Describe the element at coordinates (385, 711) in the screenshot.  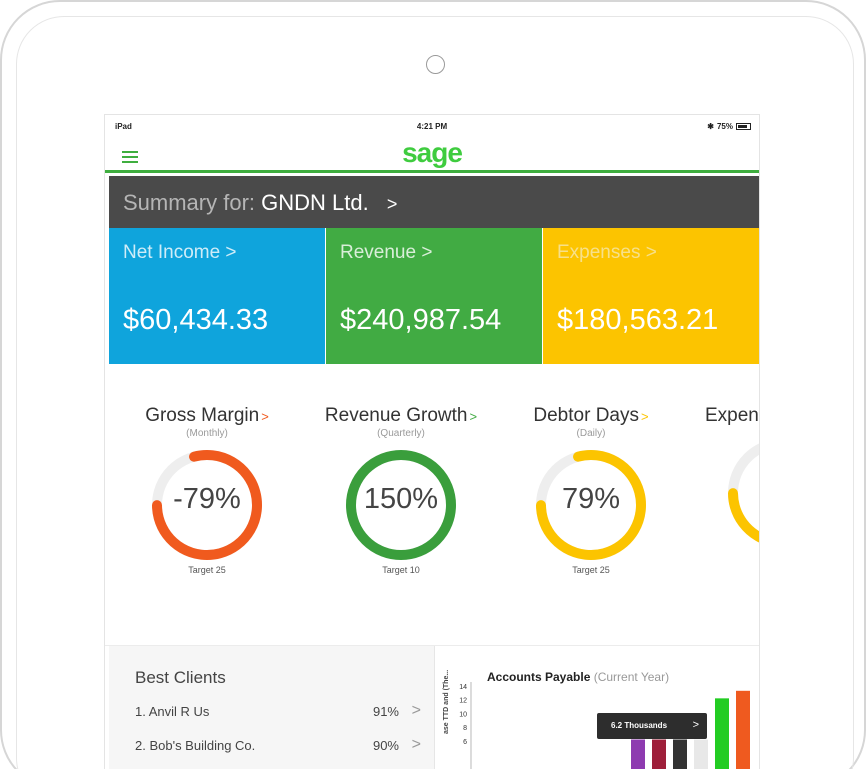
I see `client-percent: 91%` at that location.